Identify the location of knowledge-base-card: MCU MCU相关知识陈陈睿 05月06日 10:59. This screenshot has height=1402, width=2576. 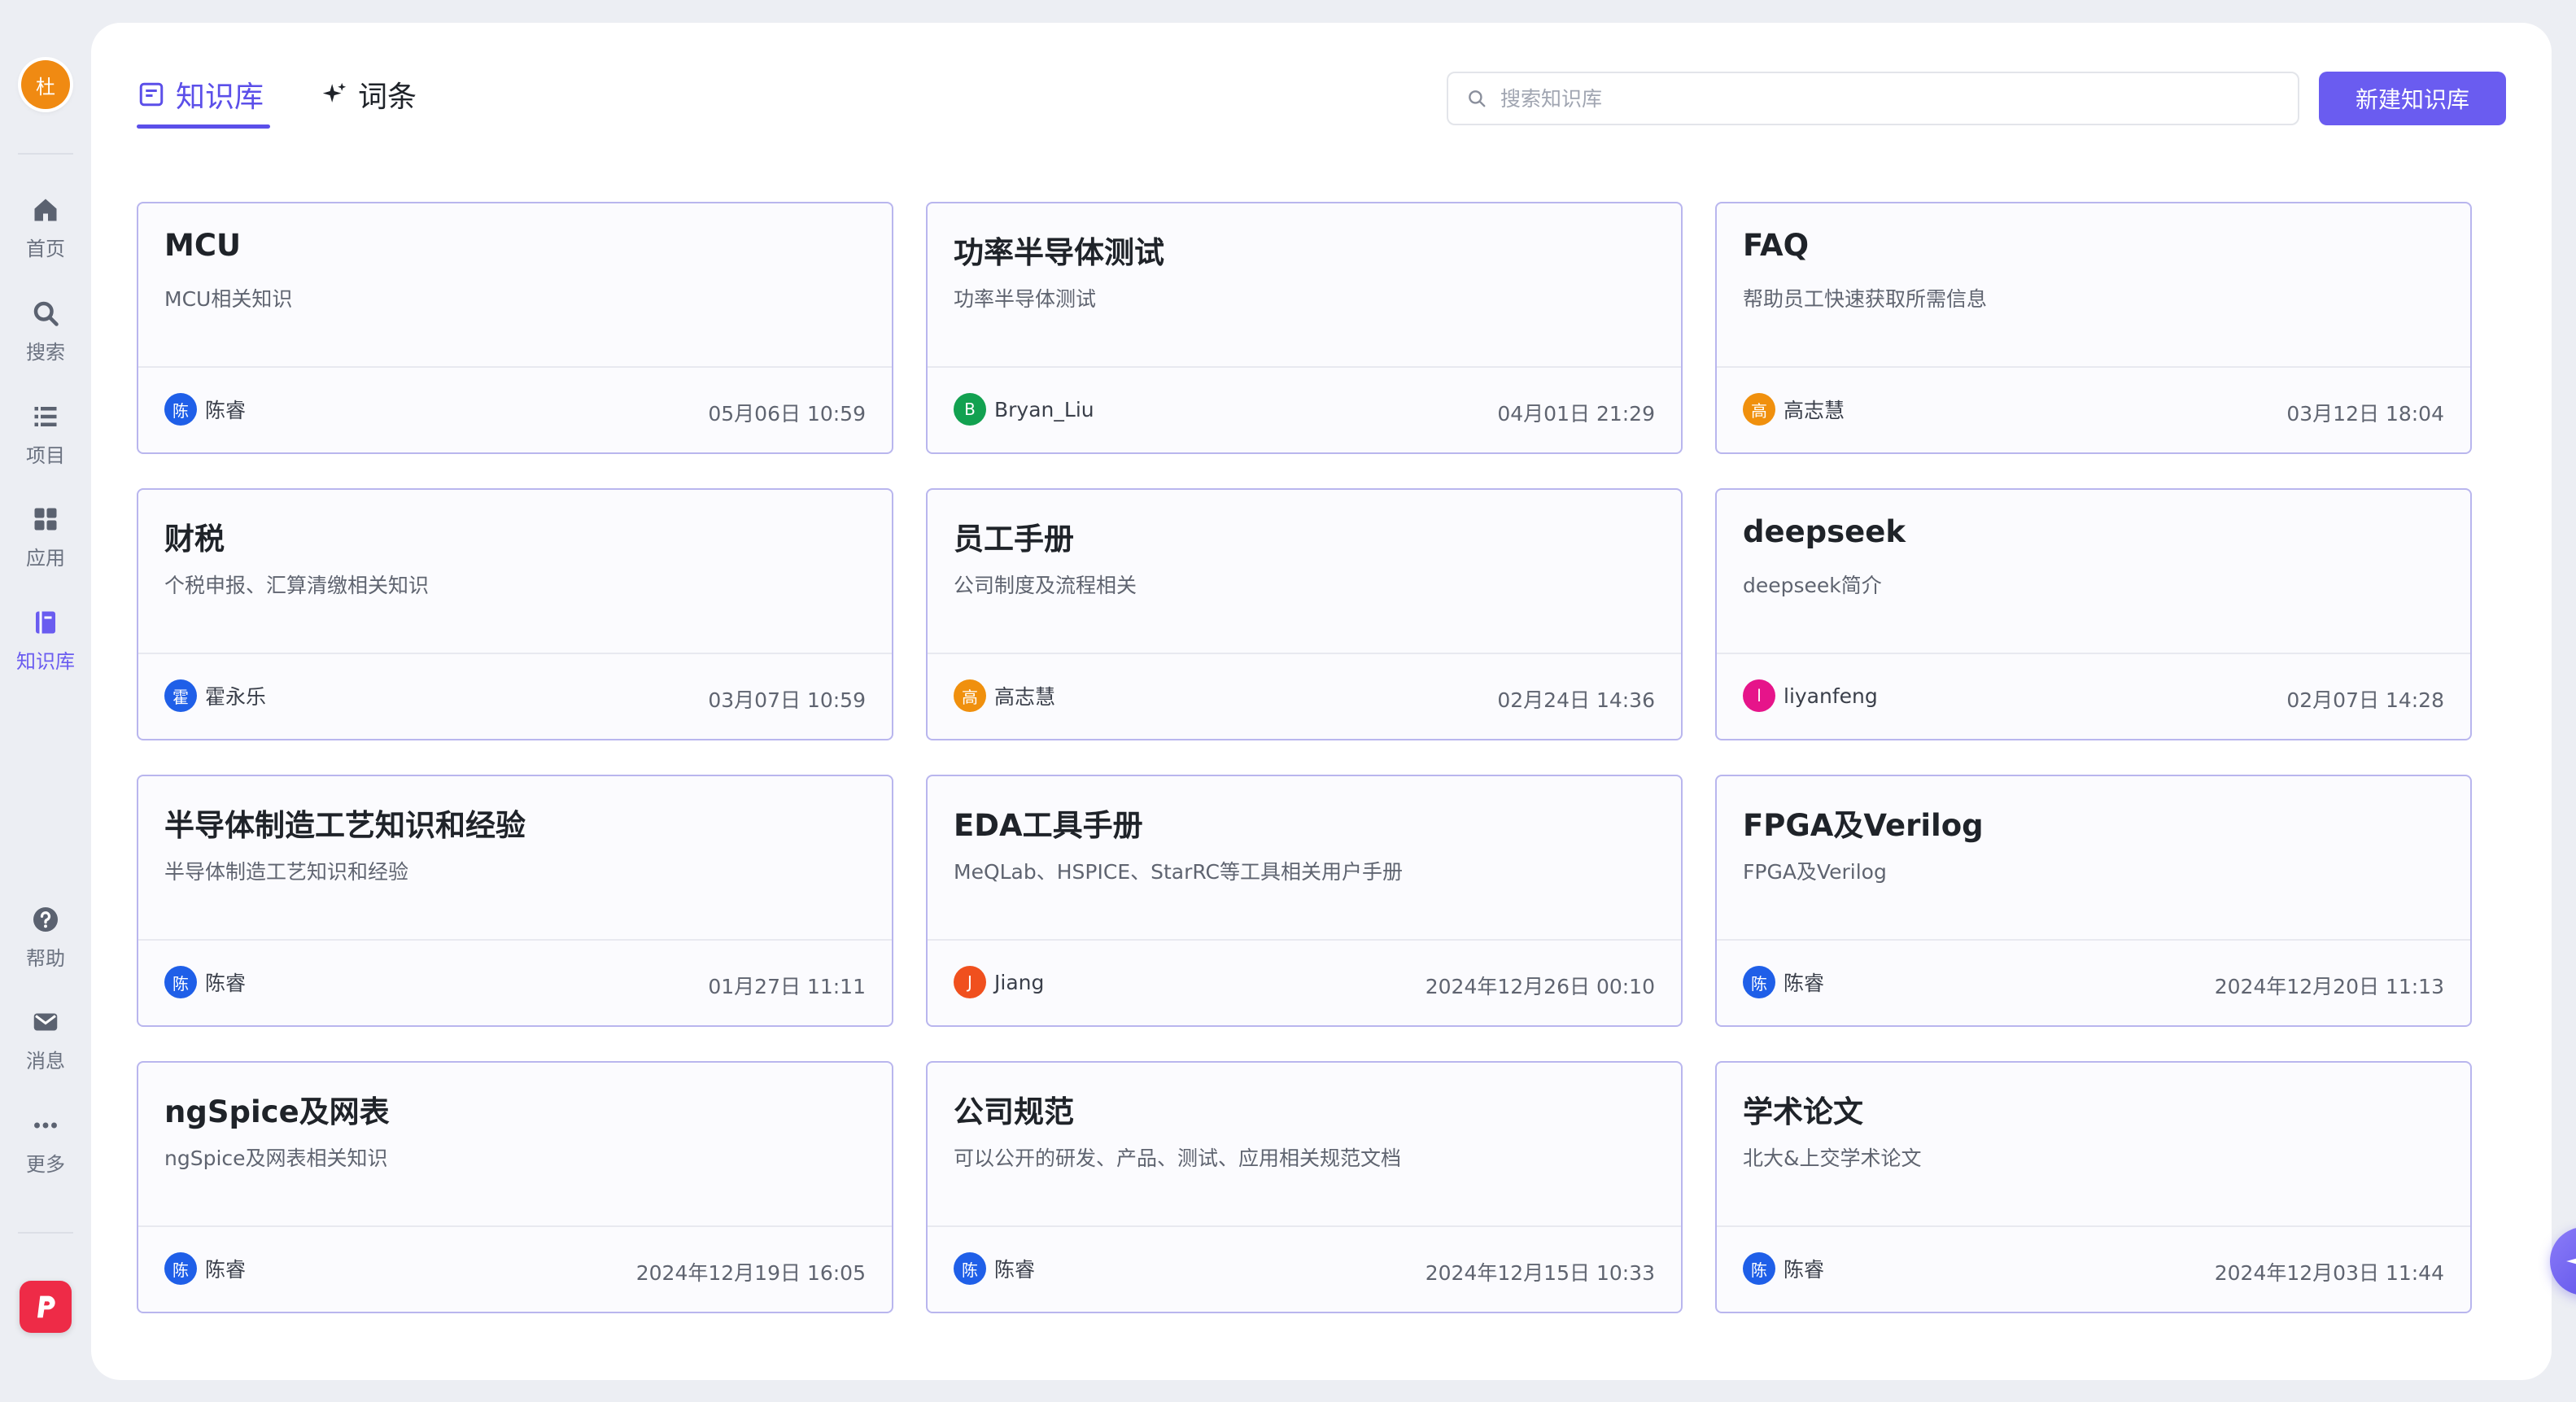
(515, 328).